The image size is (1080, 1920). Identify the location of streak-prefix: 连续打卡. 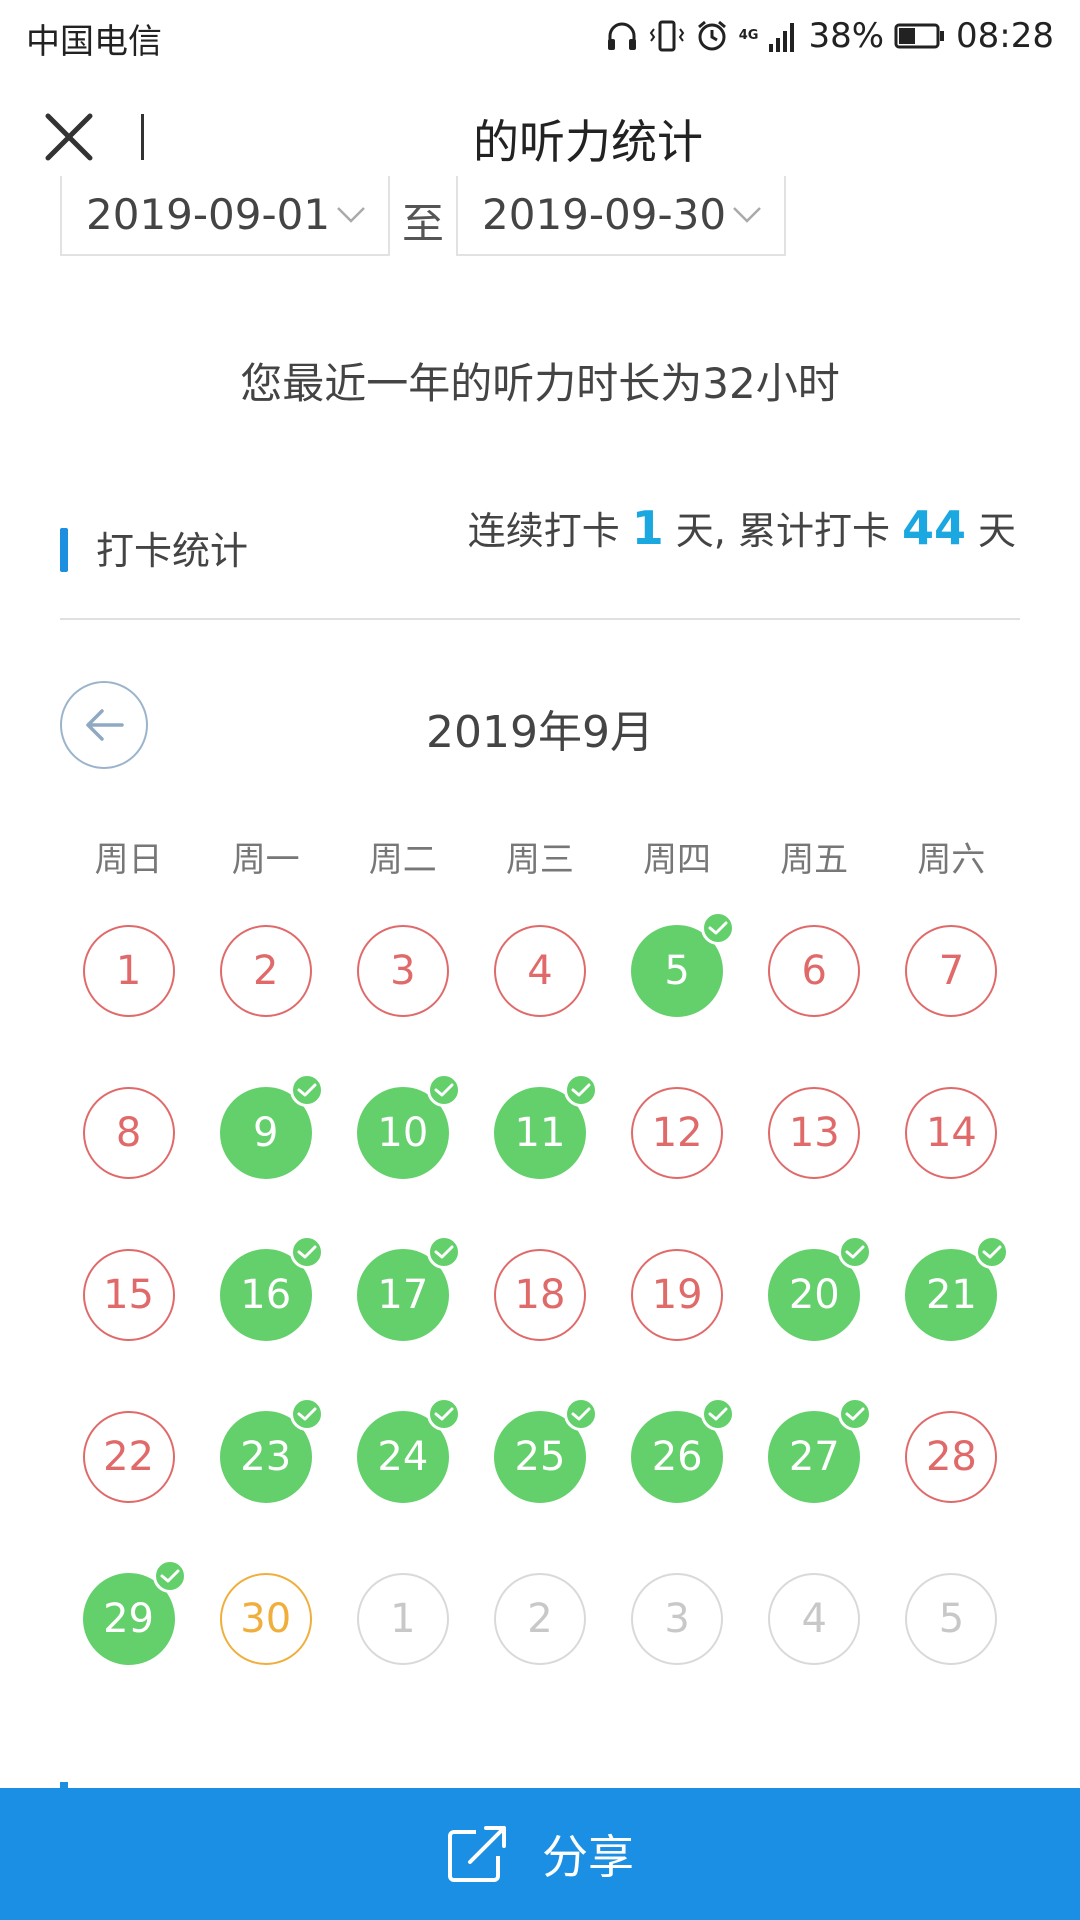
(543, 531).